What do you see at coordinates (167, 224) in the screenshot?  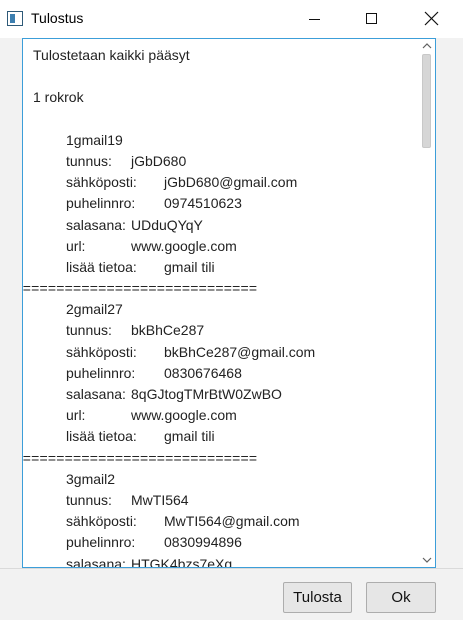 I see `password-value: UDduQYqY` at bounding box center [167, 224].